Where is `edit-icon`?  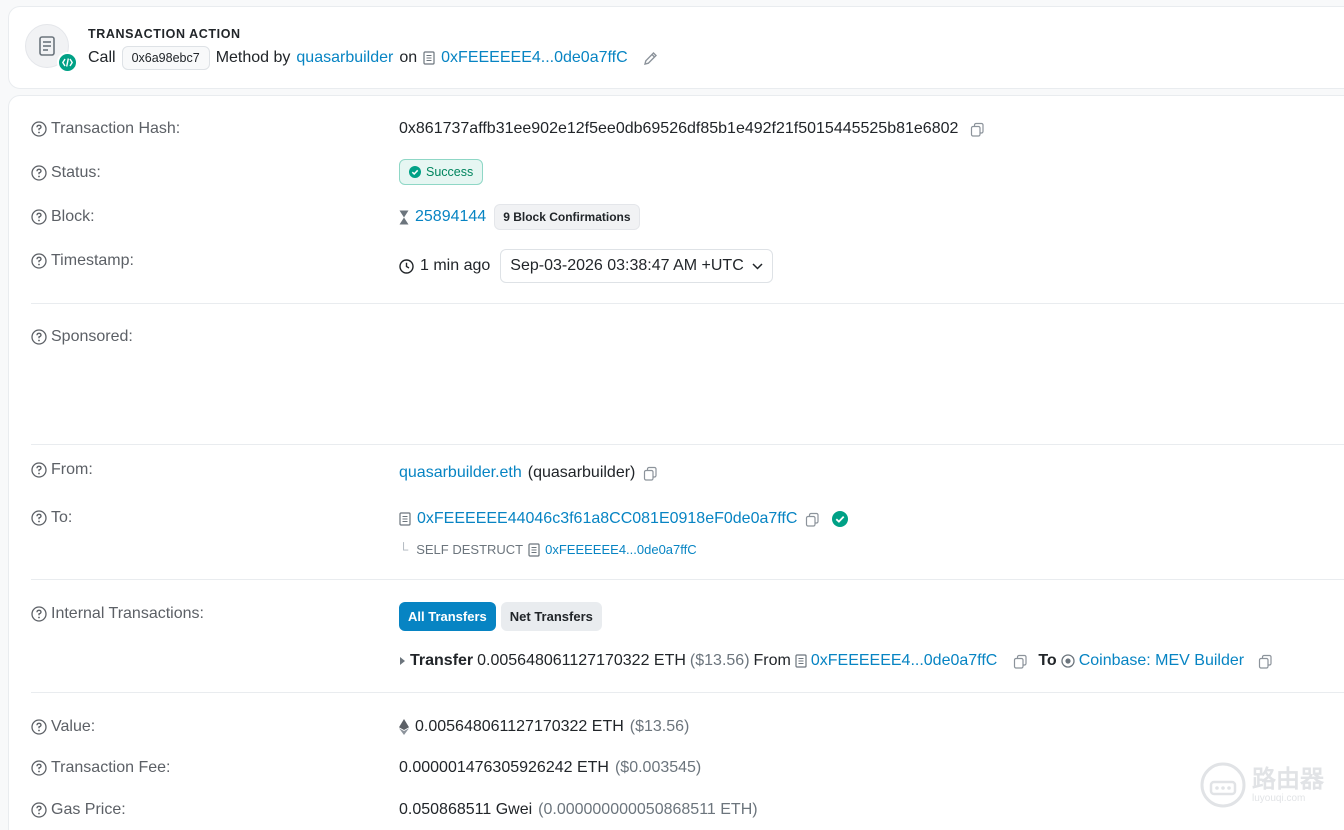
edit-icon is located at coordinates (650, 58).